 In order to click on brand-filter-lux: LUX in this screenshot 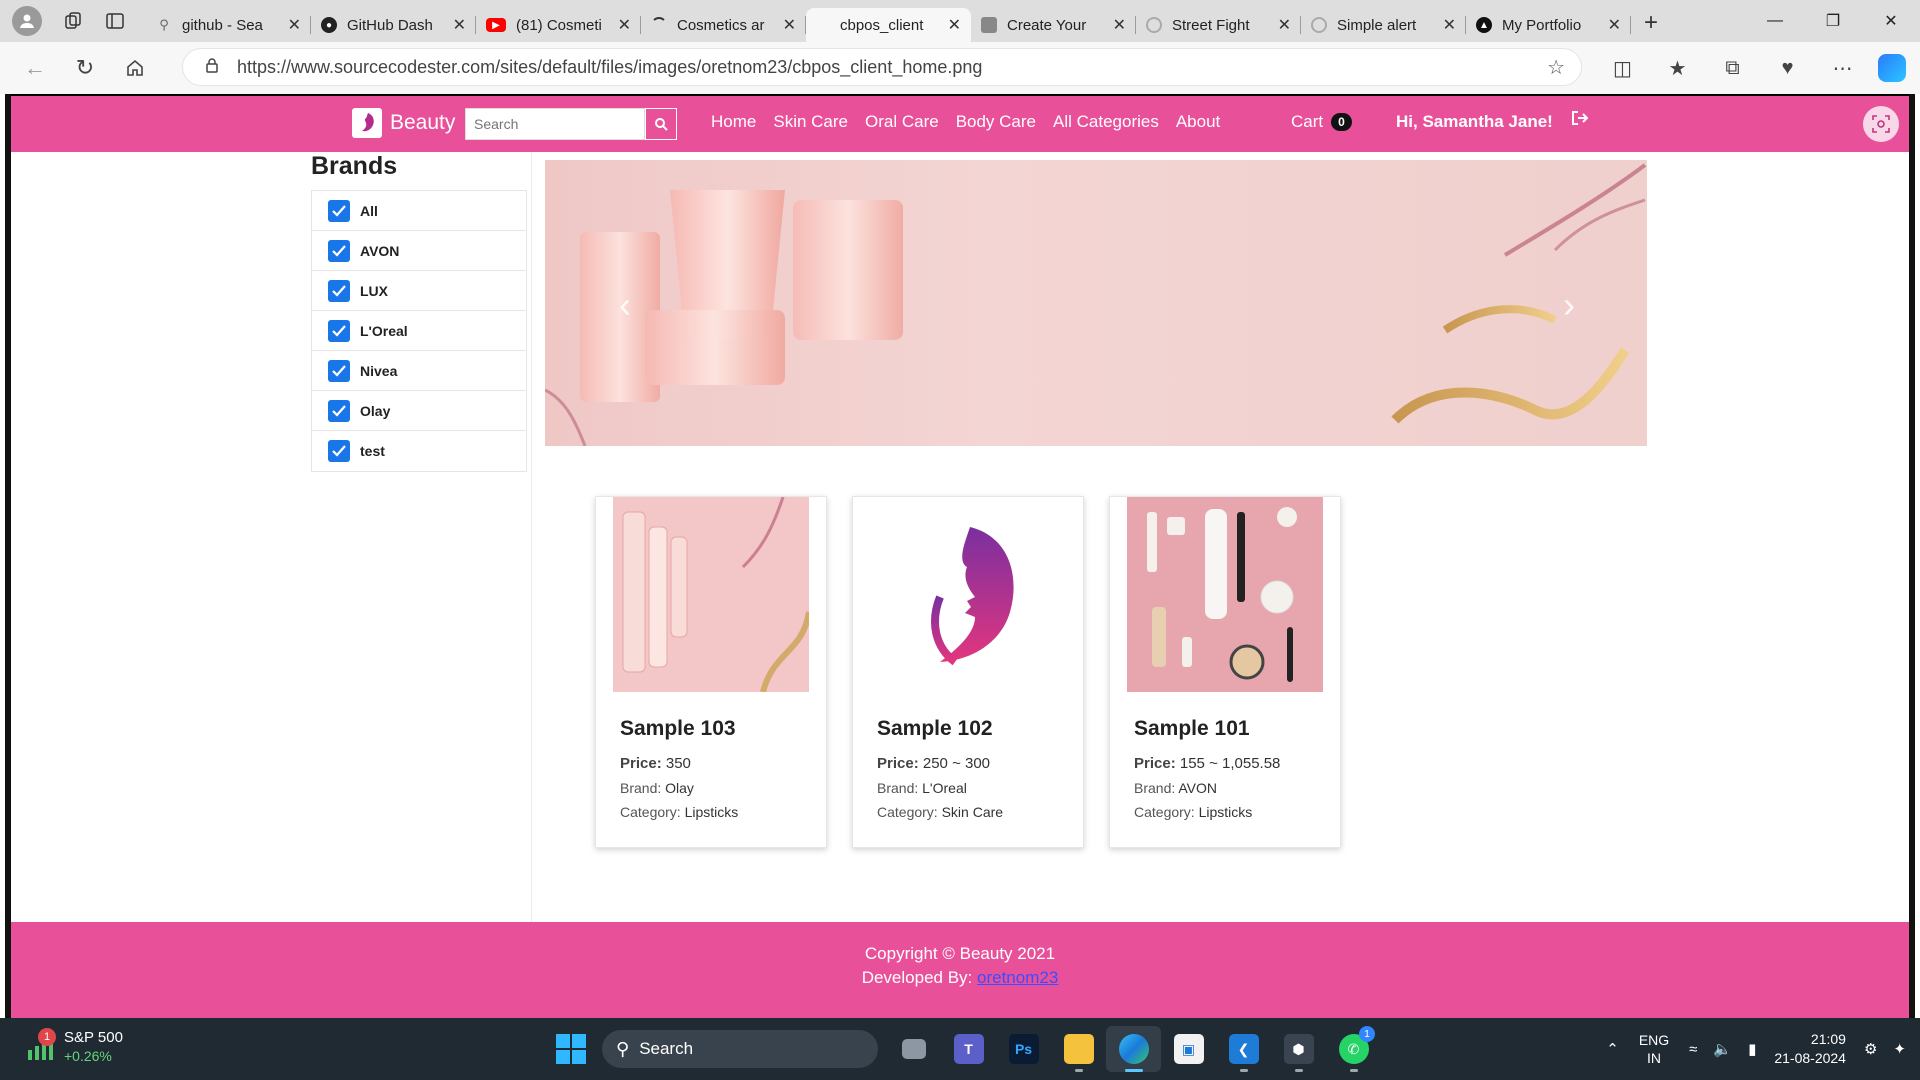, I will do `click(419, 291)`.